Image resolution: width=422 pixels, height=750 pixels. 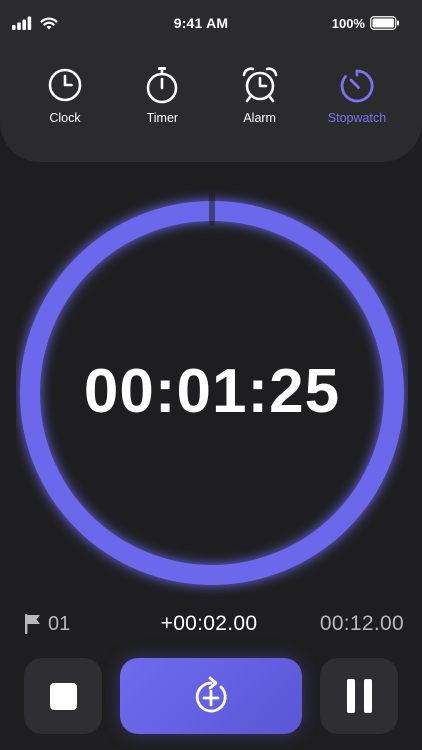 What do you see at coordinates (348, 23) in the screenshot?
I see `battery-percent: 100%` at bounding box center [348, 23].